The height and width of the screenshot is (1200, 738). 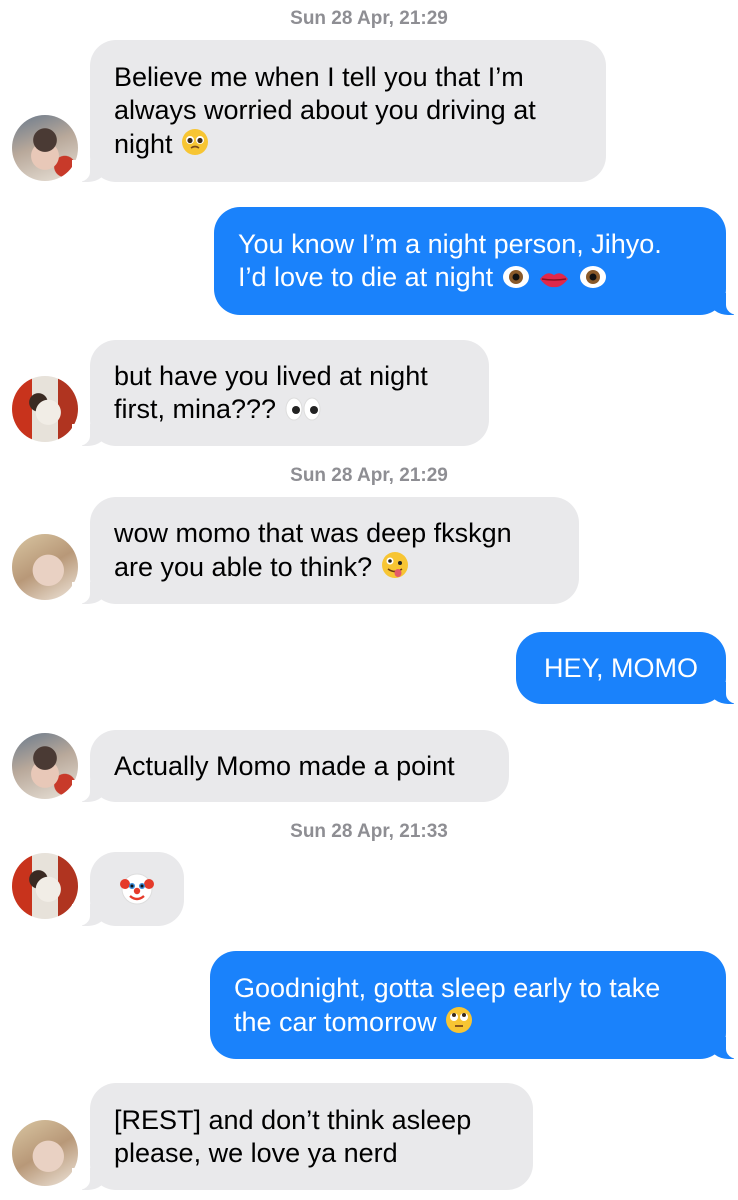 I want to click on message-text-row: first, mina???, so click(x=289, y=409).